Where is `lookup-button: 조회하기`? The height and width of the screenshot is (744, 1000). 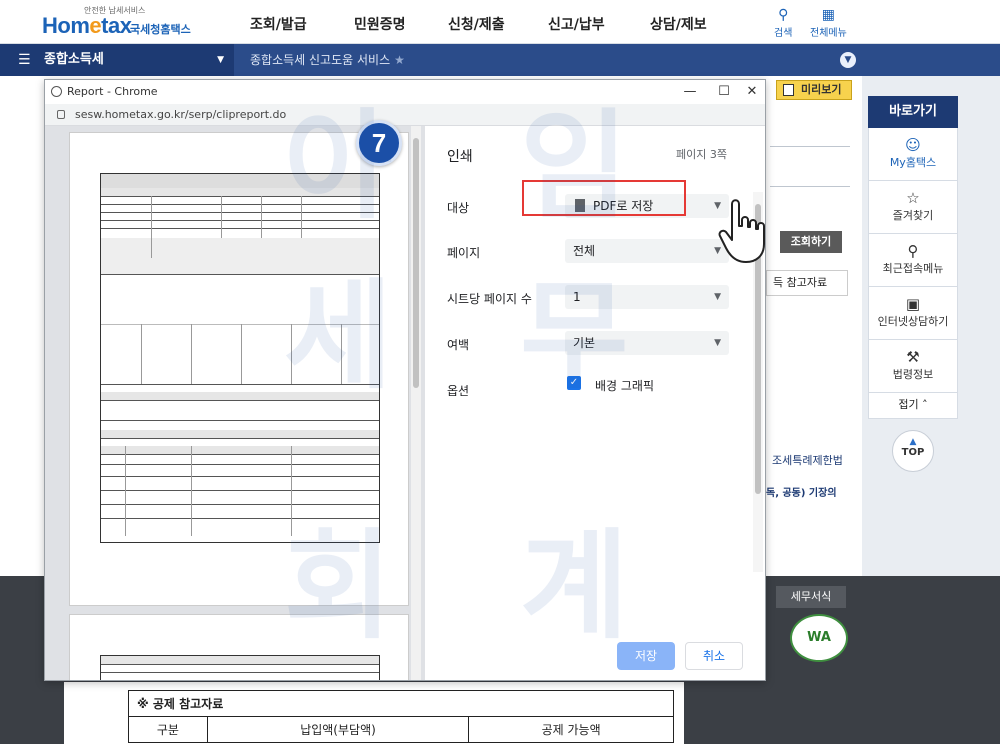 lookup-button: 조회하기 is located at coordinates (811, 242).